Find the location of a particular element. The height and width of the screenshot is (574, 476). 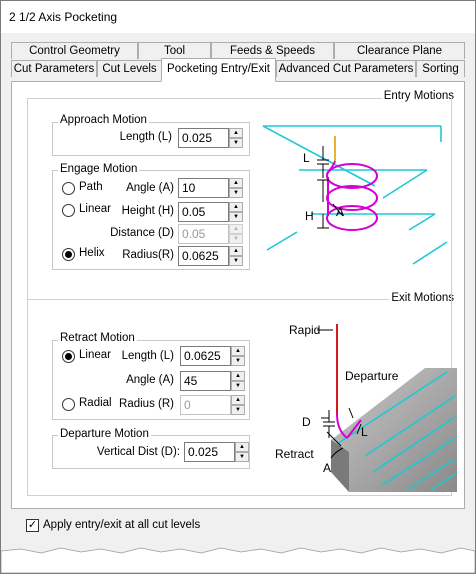

retract-radius-label: Radius (R) is located at coordinates (146, 404).